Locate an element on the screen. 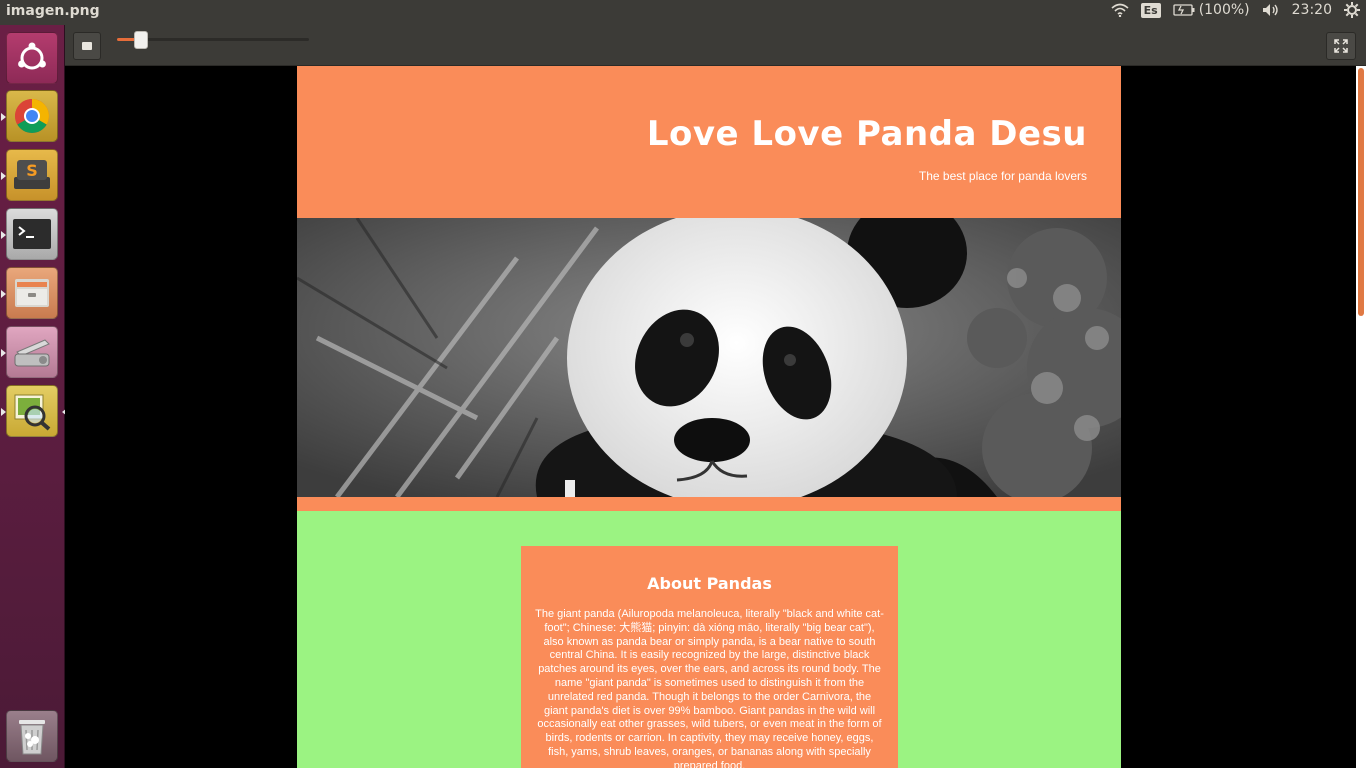 The width and height of the screenshot is (1366, 768). terminal-launcher-button is located at coordinates (29, 234).